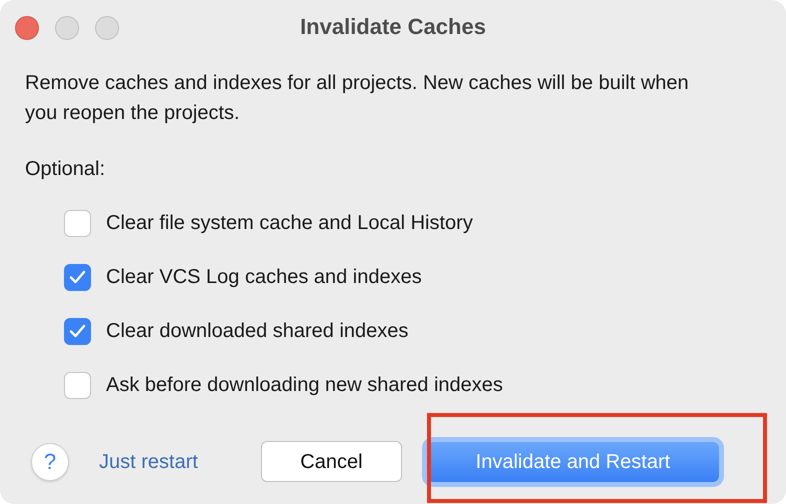 The width and height of the screenshot is (786, 504). What do you see at coordinates (264, 277) in the screenshot?
I see `checkbox-label: Clear VCS Log caches and indexes` at bounding box center [264, 277].